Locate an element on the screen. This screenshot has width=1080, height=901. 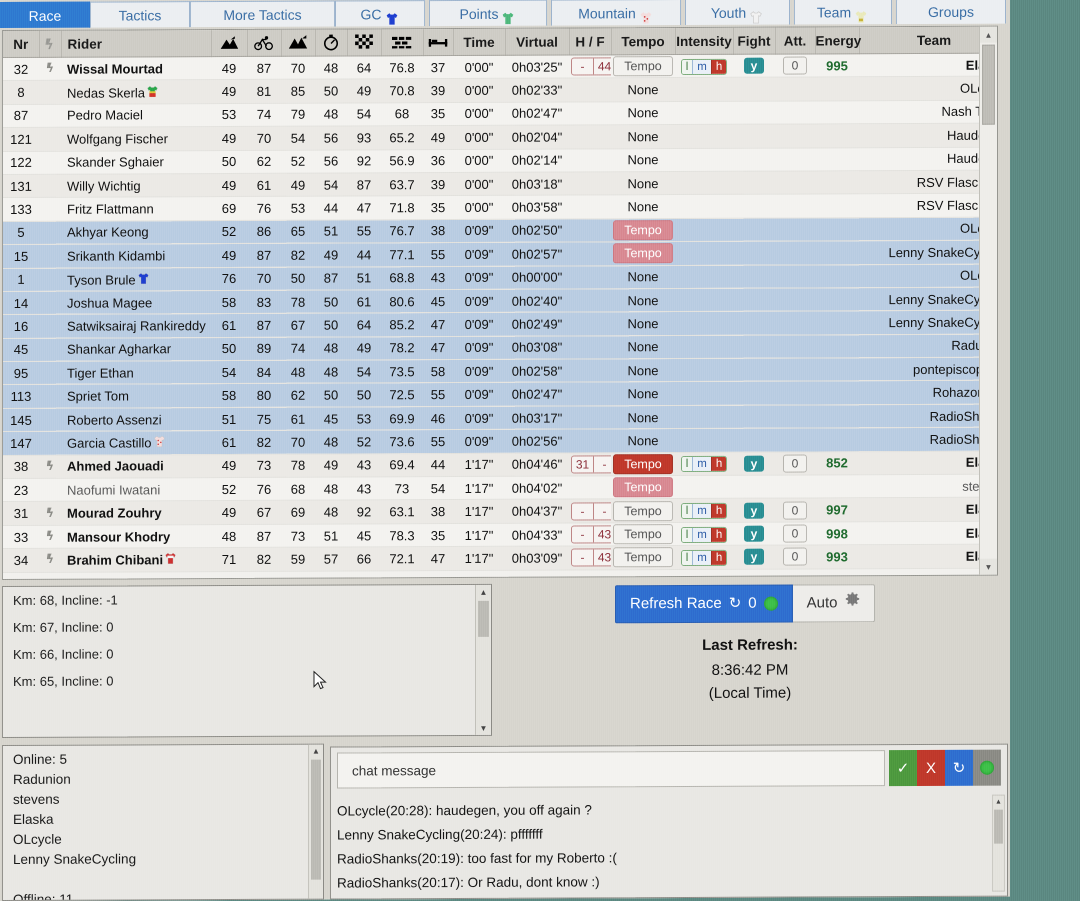
team-list-item: Online: 5 is located at coordinates (163, 759).